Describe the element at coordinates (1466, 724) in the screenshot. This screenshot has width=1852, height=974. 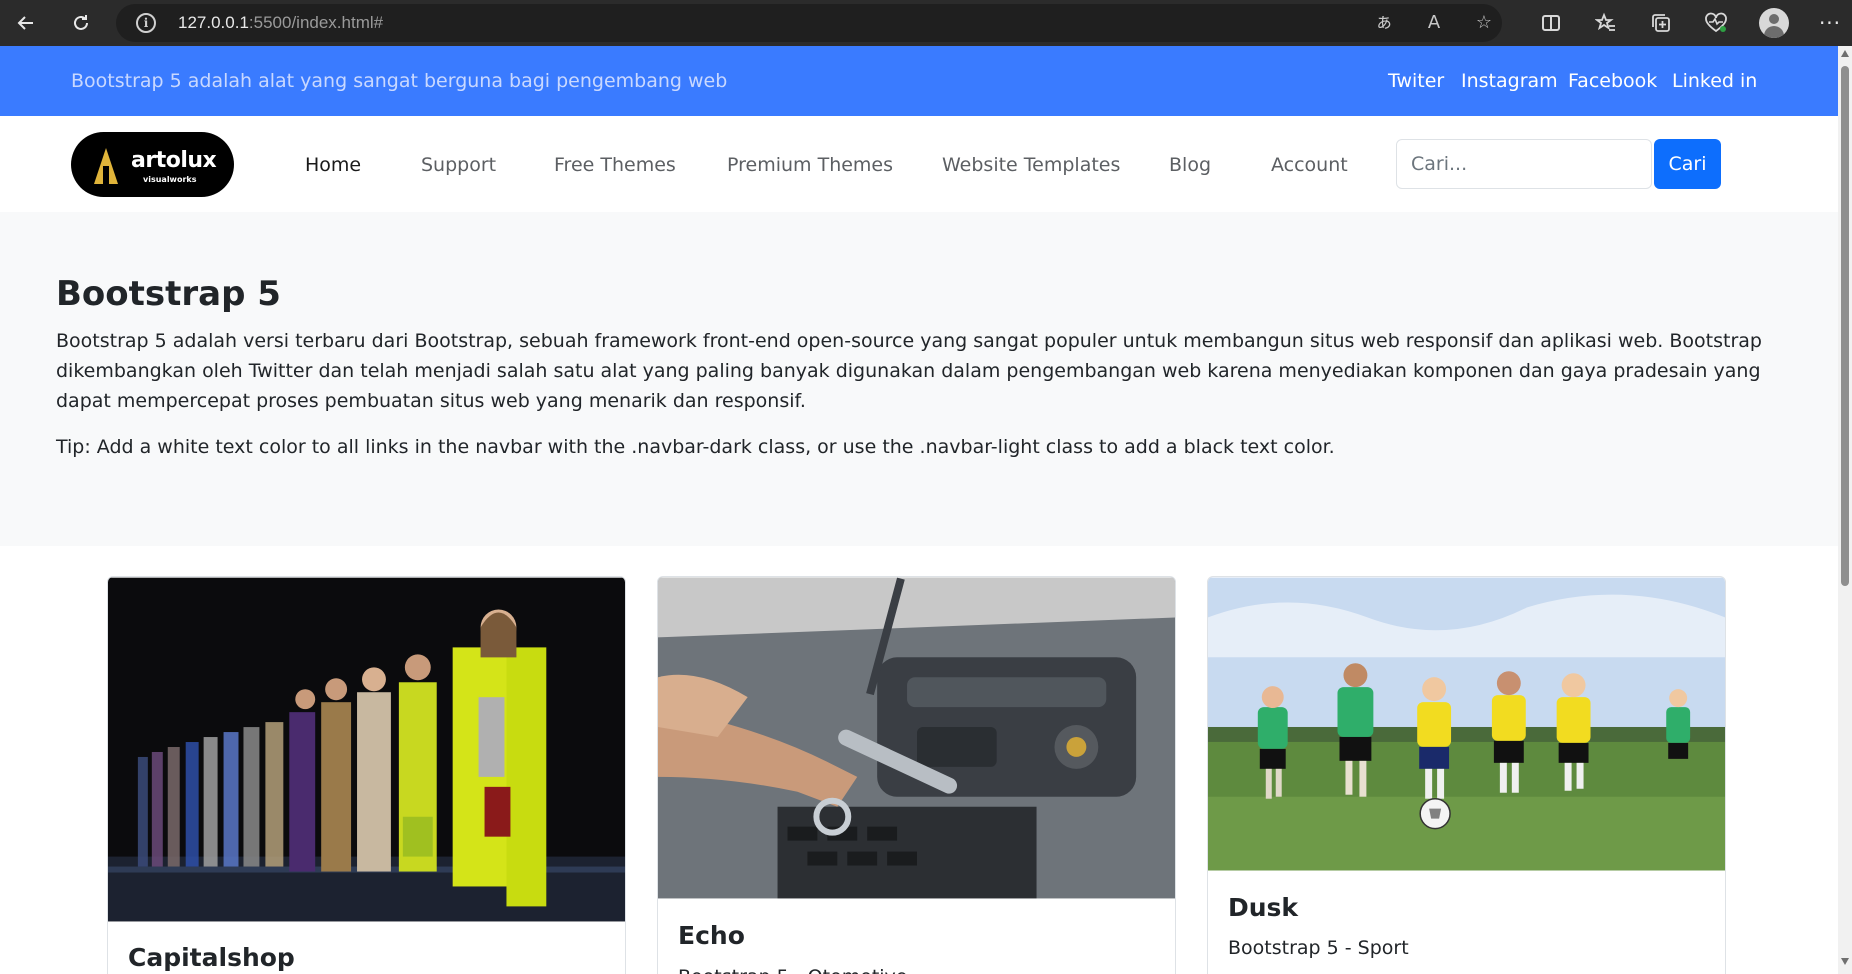
I see `kids-soccer-image` at that location.